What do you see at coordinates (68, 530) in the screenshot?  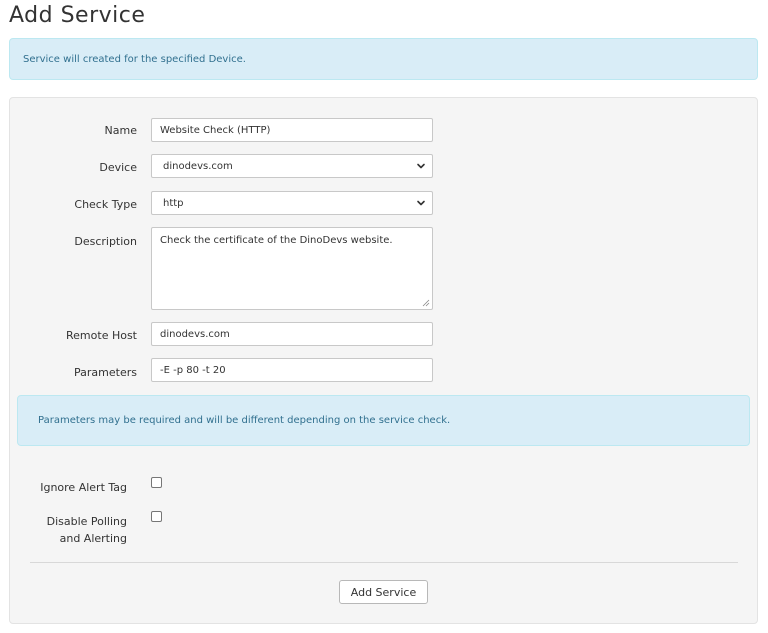 I see `disable-polling-label: Disable Polling and Alerting` at bounding box center [68, 530].